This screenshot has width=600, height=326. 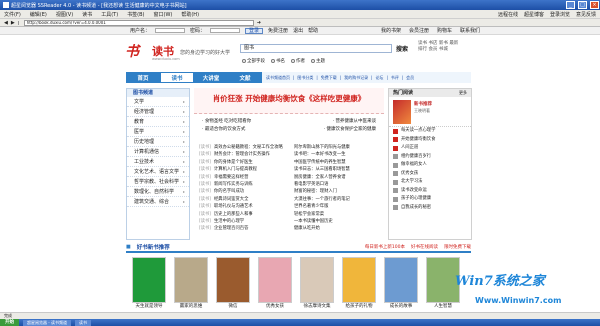 What do you see at coordinates (508, 14) in the screenshot?
I see `menu-right-link: 远程在线` at bounding box center [508, 14].